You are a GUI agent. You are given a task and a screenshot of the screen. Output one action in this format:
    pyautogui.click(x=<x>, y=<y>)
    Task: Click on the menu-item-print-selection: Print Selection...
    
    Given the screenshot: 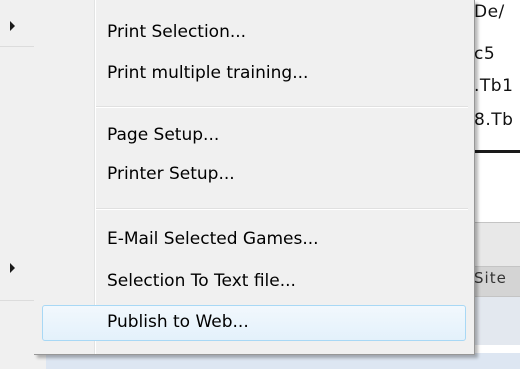 What is the action you would take?
    pyautogui.click(x=254, y=32)
    